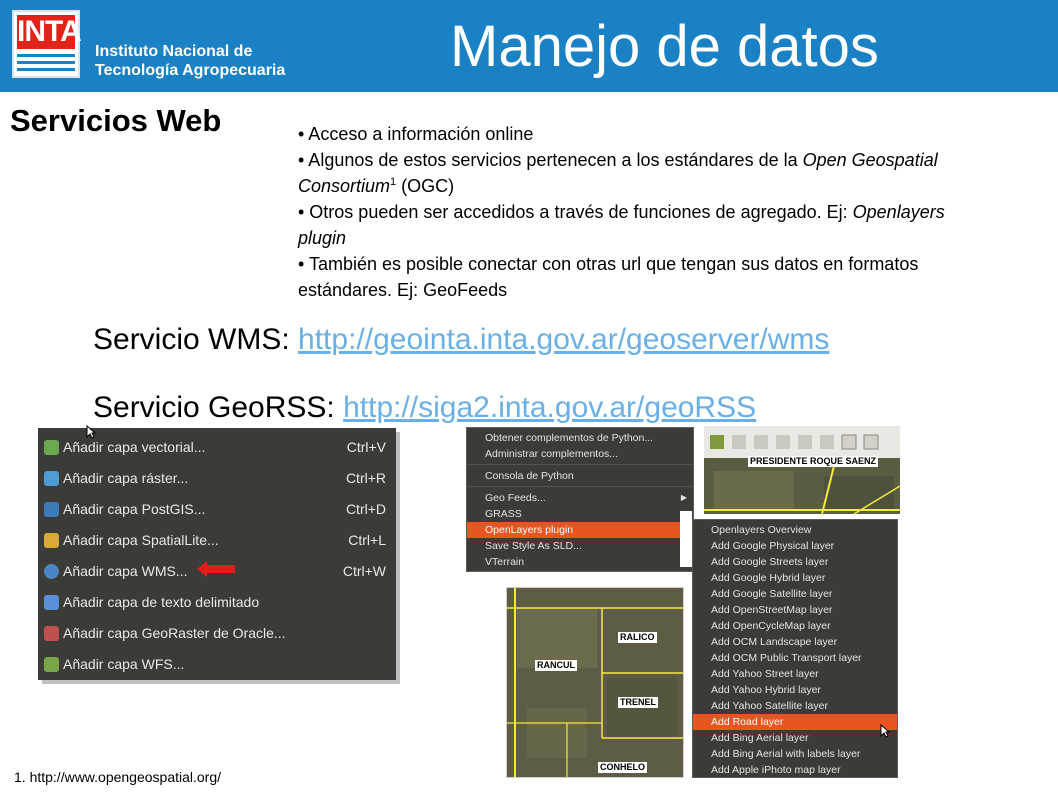  What do you see at coordinates (118, 777) in the screenshot?
I see `footnote: 1. http://www.opengeospatial.org/` at bounding box center [118, 777].